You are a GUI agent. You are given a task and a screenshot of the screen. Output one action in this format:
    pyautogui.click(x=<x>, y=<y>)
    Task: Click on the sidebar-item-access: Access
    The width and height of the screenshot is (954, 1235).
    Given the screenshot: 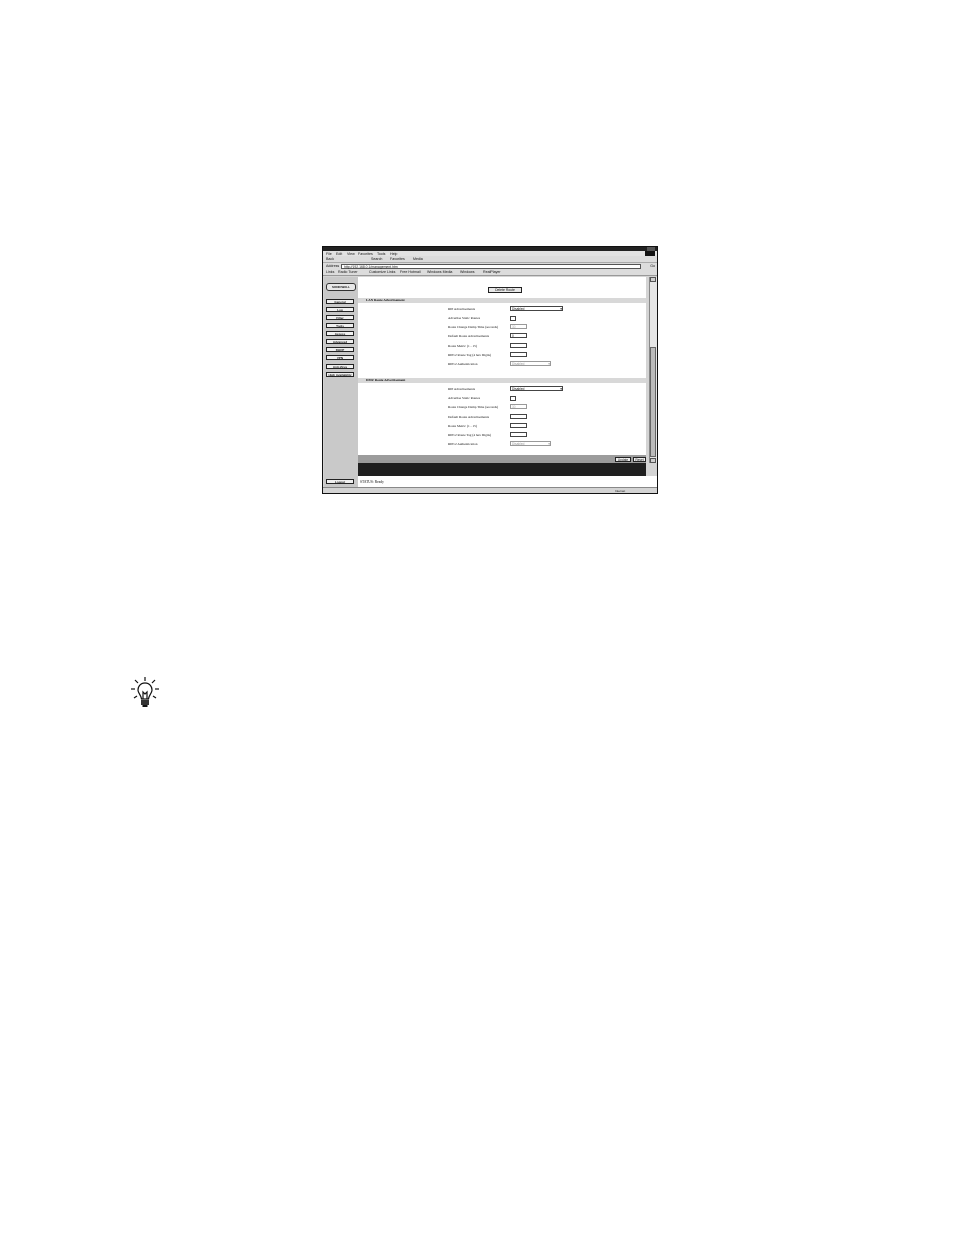 What is the action you would take?
    pyautogui.click(x=340, y=333)
    